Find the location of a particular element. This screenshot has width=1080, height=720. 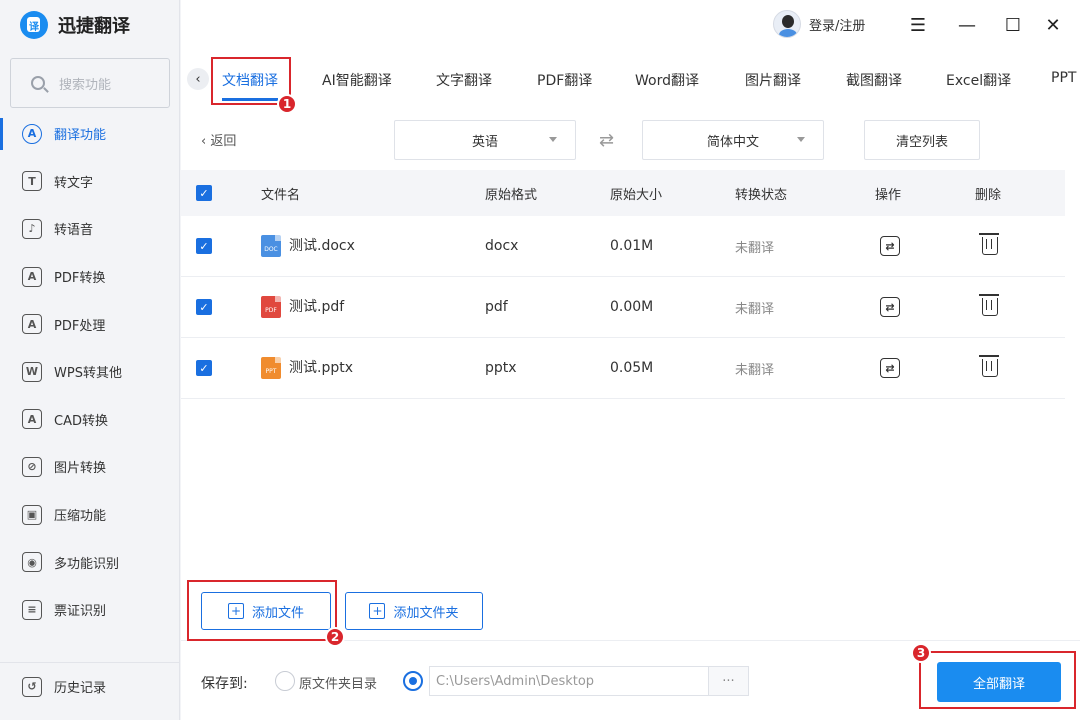

sidebar-item: W WPS转其他 is located at coordinates (90, 372).